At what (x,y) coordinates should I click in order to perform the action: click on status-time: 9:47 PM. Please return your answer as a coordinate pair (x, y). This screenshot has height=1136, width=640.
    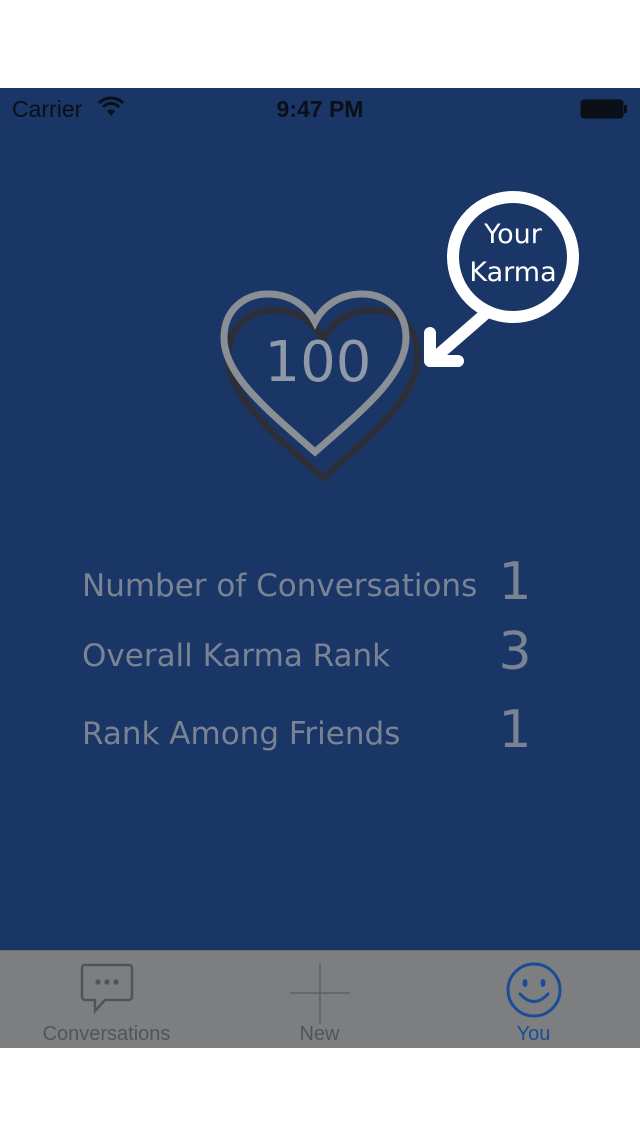
    Looking at the image, I should click on (320, 109).